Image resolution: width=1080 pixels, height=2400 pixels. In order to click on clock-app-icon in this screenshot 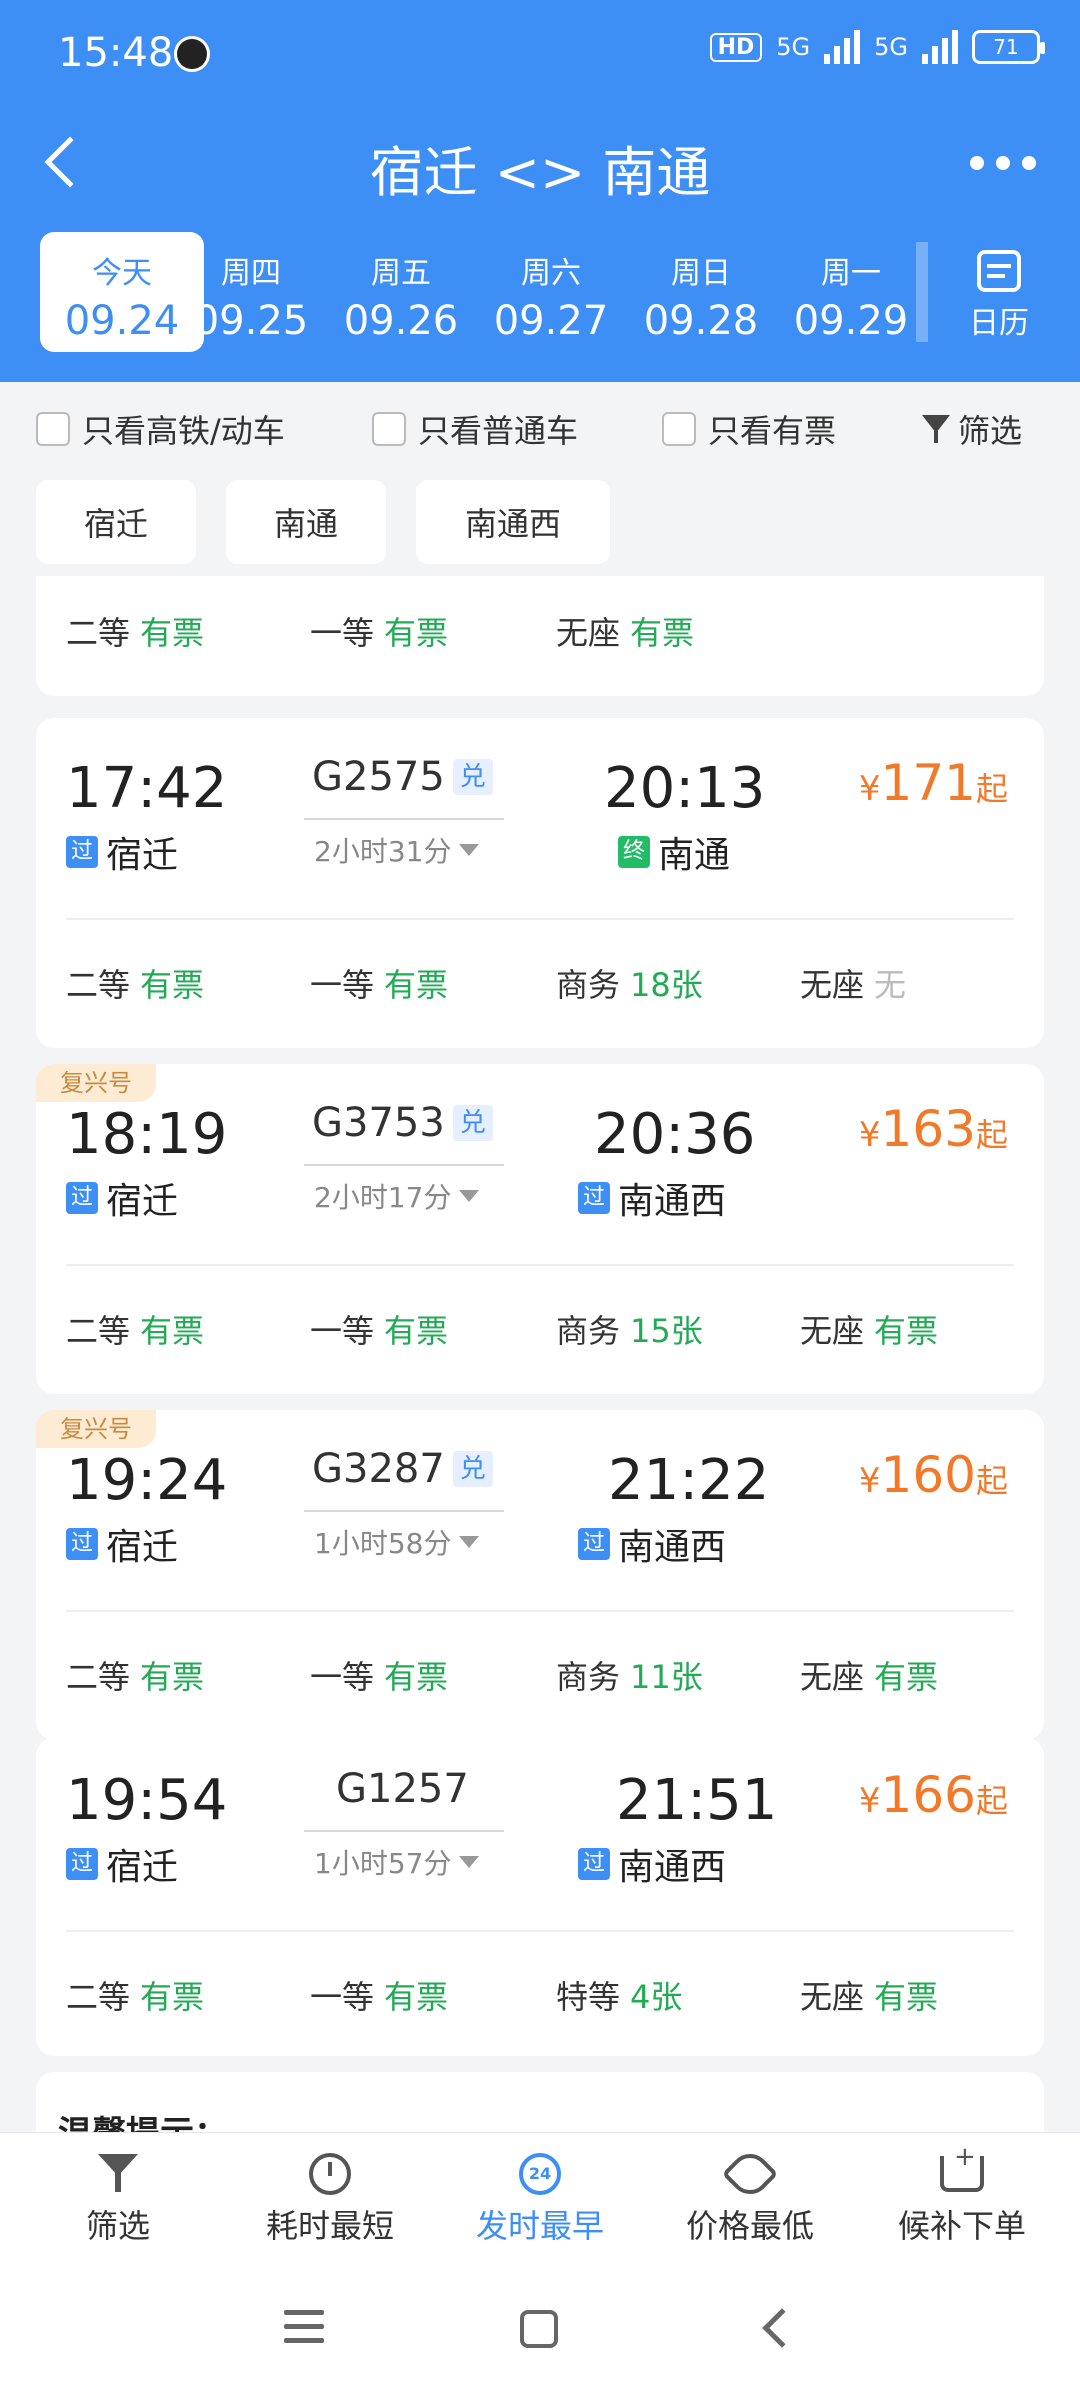, I will do `click(192, 54)`.